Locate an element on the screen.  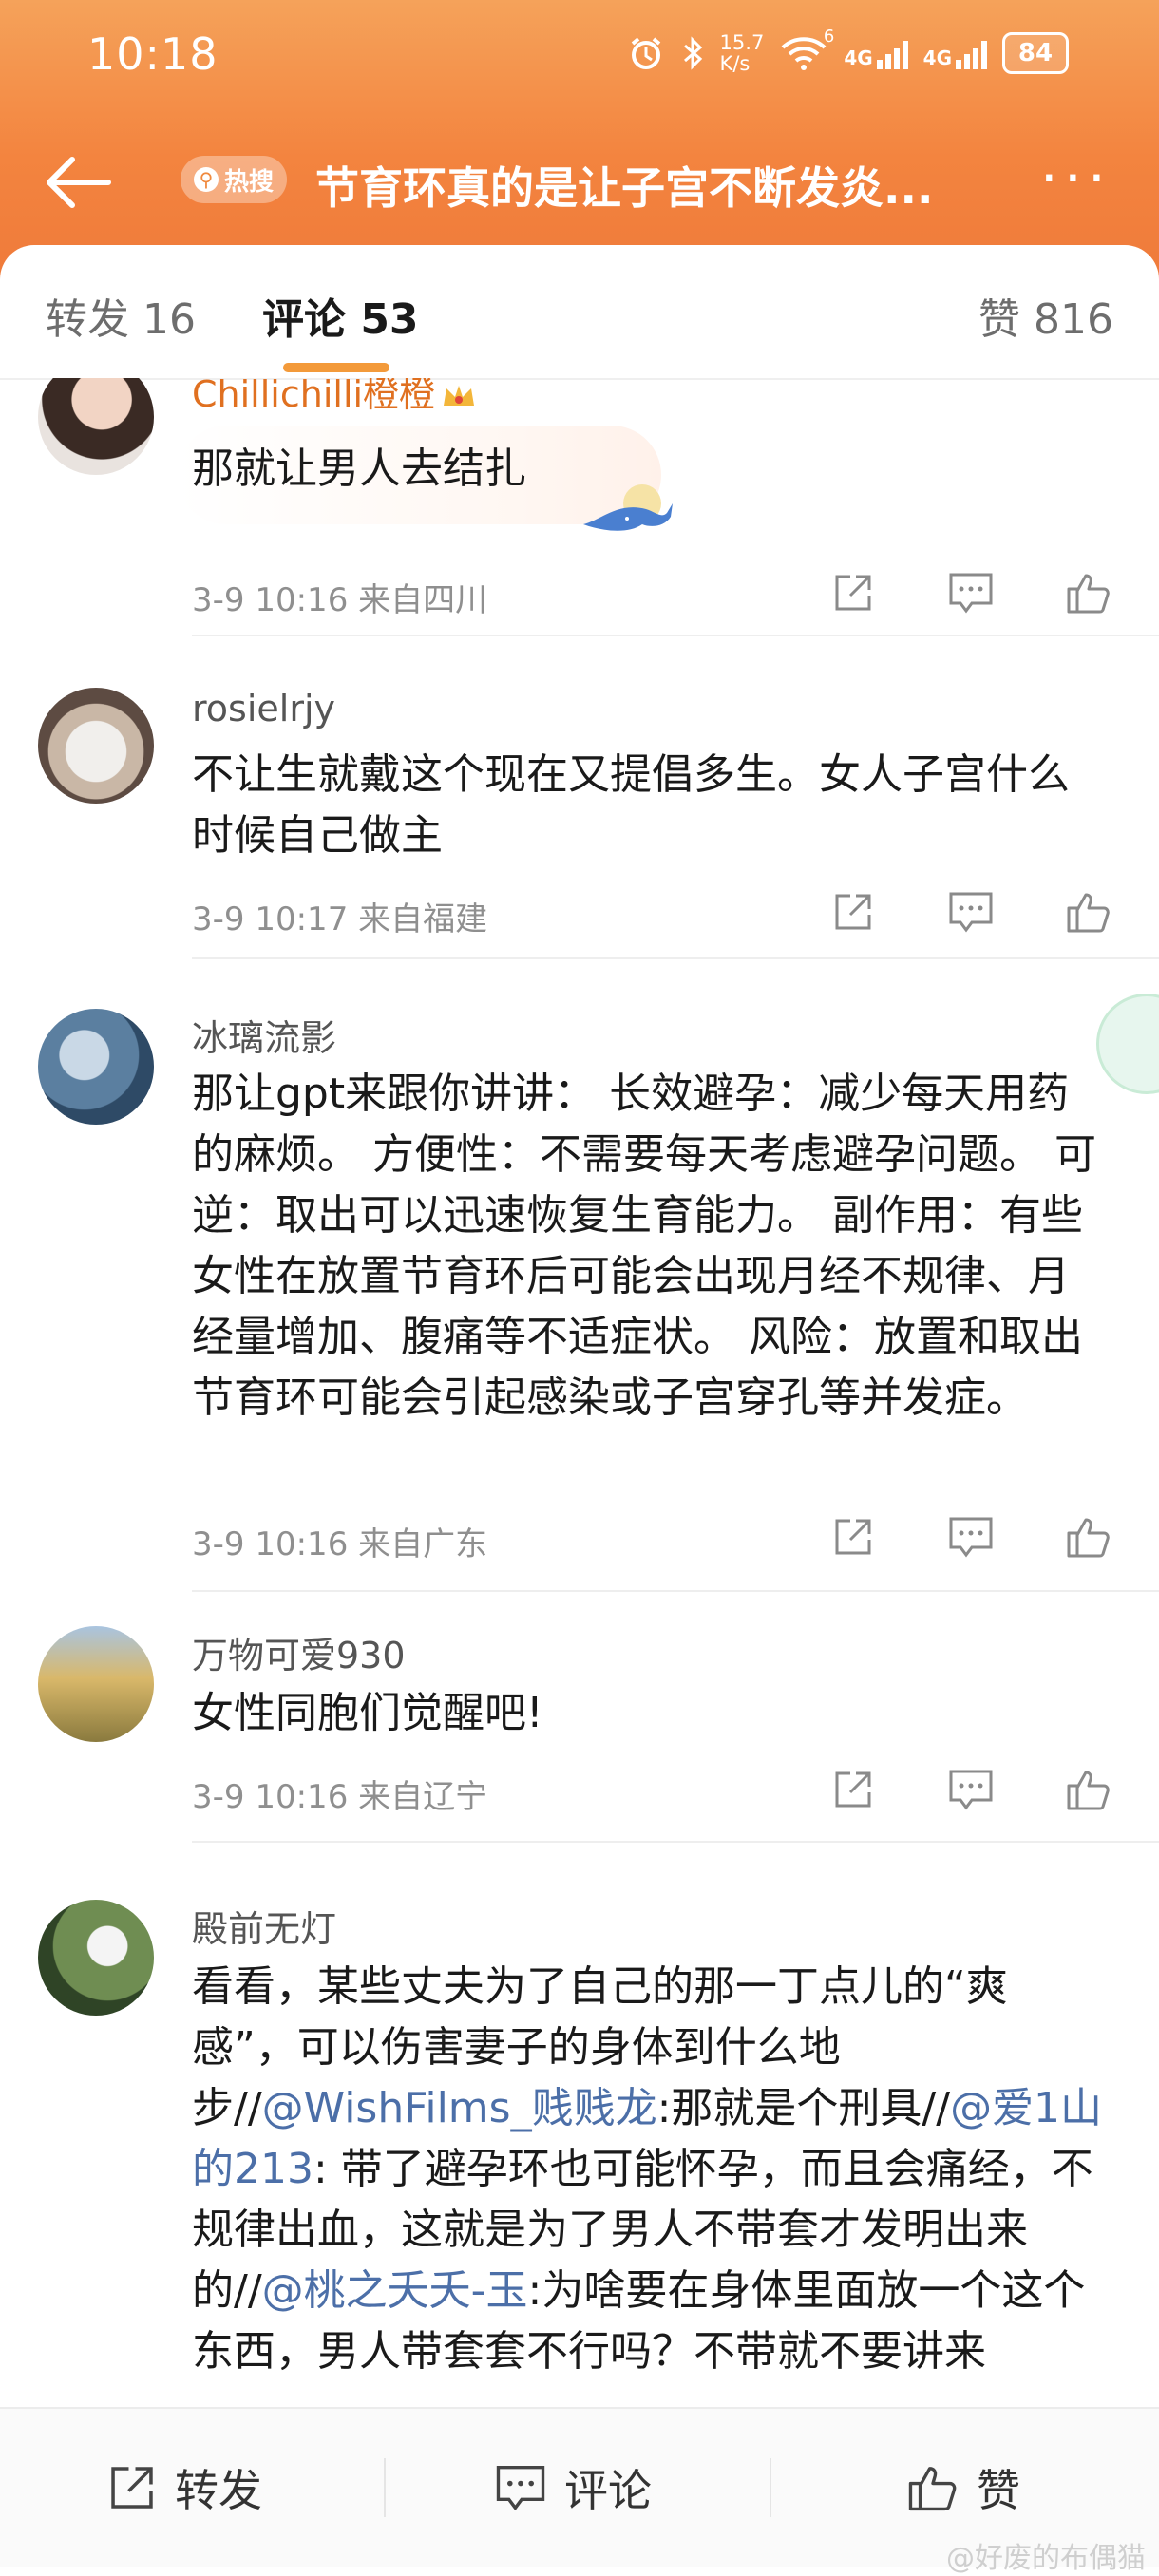
back-arrow-icon is located at coordinates (78, 182).